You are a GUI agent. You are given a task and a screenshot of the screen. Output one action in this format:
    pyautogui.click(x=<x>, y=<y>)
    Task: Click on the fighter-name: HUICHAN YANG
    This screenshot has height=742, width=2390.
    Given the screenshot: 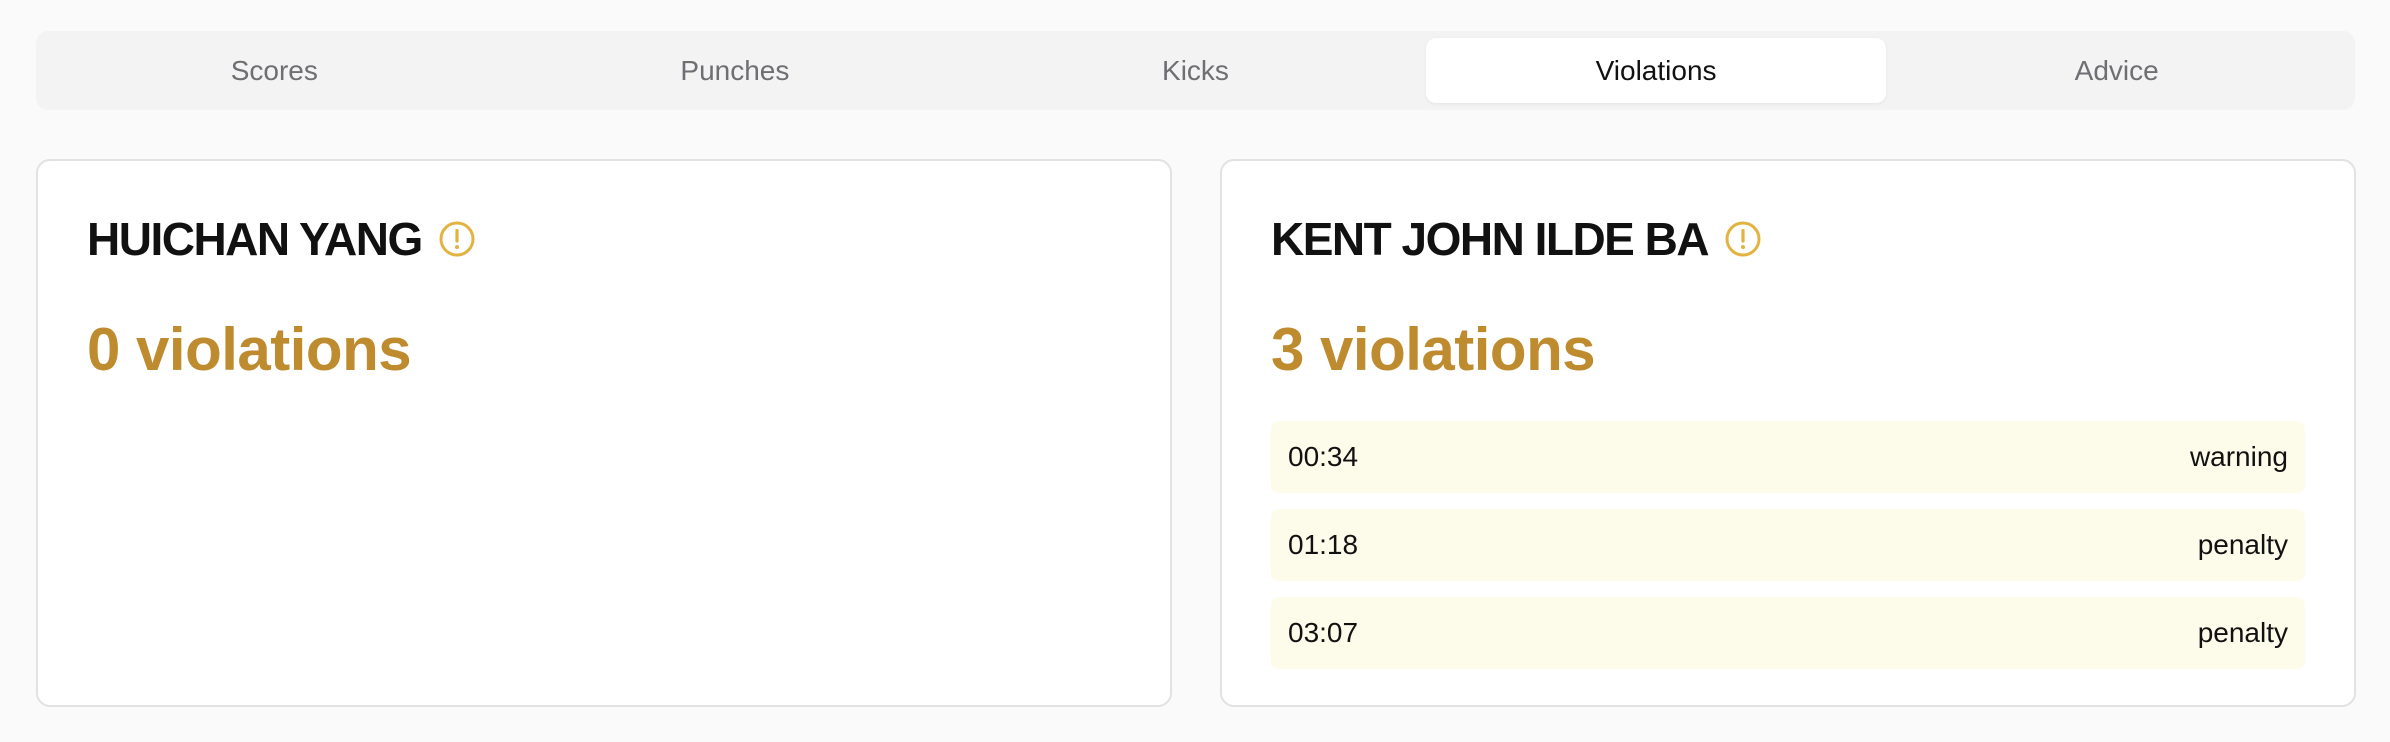 What is the action you would take?
    pyautogui.click(x=255, y=239)
    